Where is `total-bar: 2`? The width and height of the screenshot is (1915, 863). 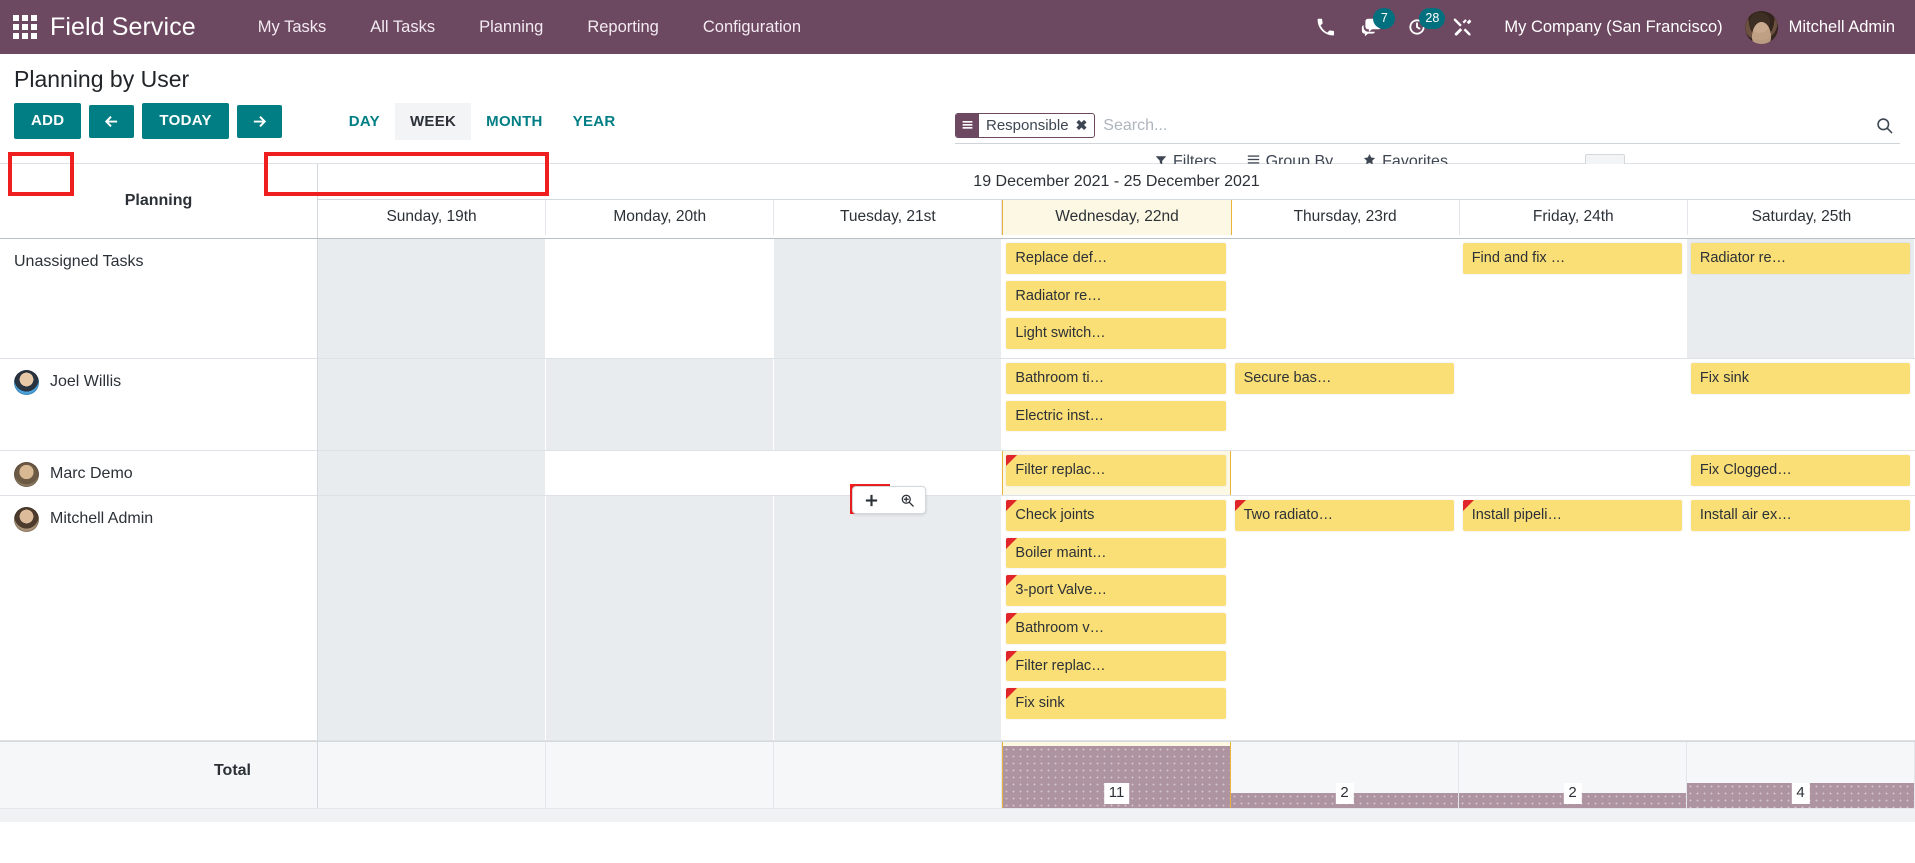 total-bar: 2 is located at coordinates (1344, 795).